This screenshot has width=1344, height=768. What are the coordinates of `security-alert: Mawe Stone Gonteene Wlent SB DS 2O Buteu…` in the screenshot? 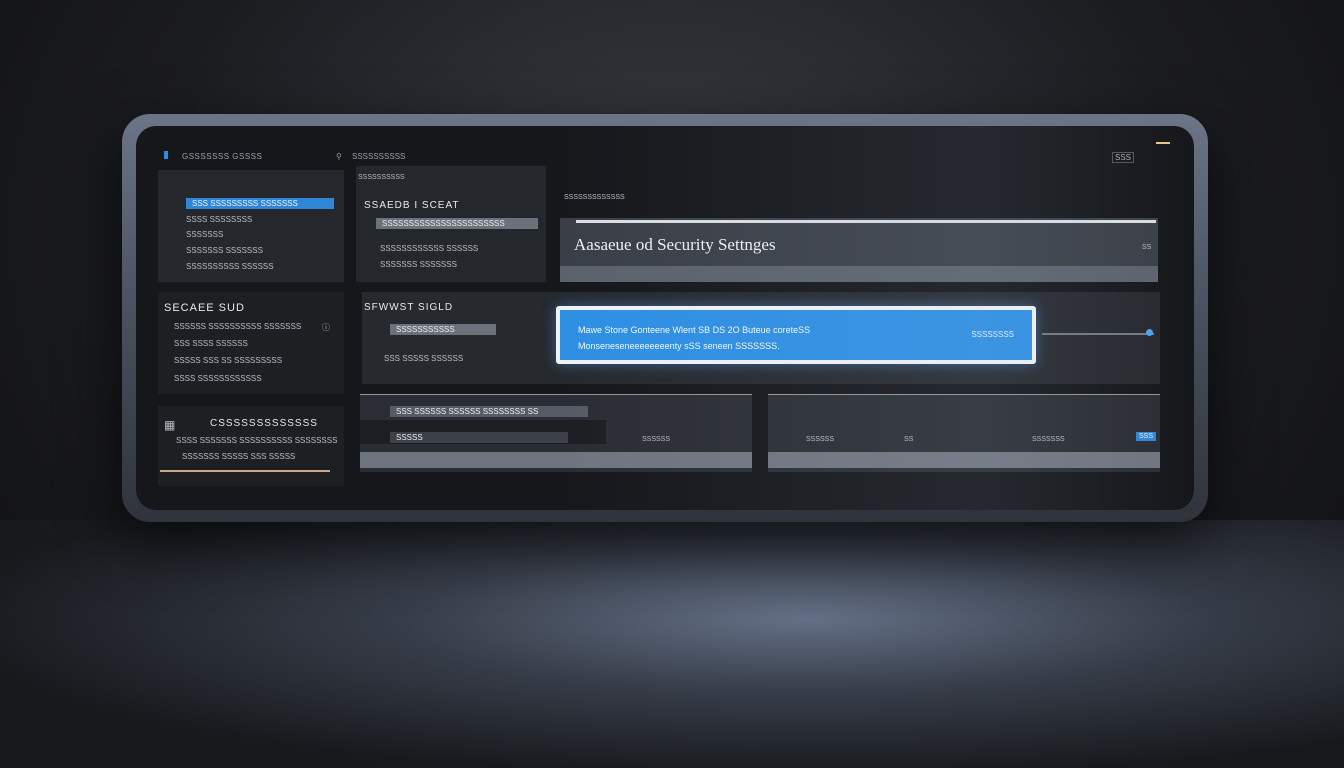 It's located at (796, 335).